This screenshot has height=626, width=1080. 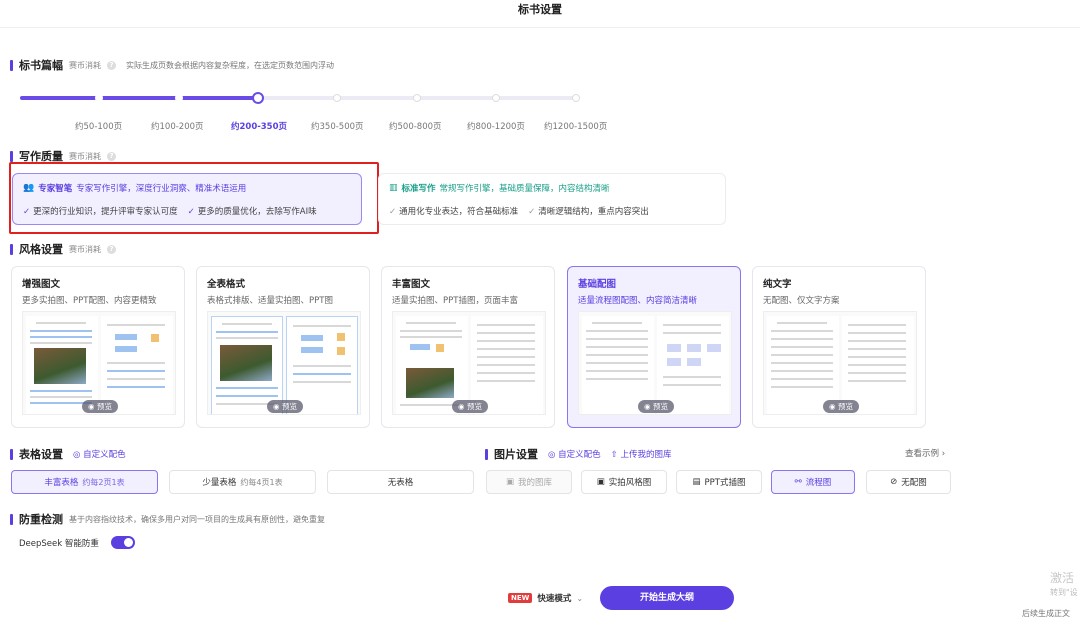 I want to click on style-card-desc: 适量流程图配图、内容简洁清晰, so click(x=638, y=301).